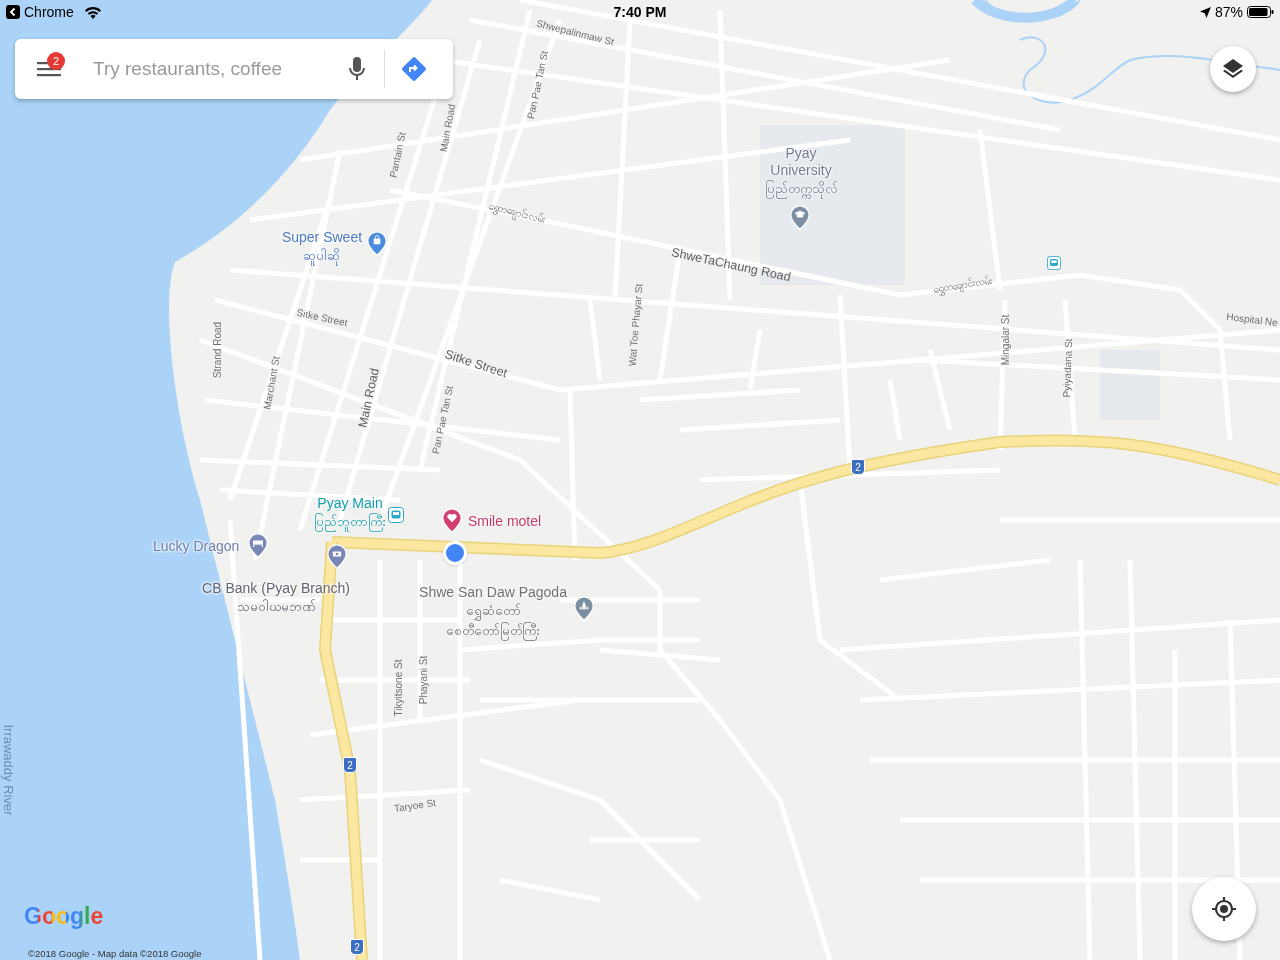  I want to click on map-attribution: ©2018 Google - Map data ©2018 Google, so click(115, 954).